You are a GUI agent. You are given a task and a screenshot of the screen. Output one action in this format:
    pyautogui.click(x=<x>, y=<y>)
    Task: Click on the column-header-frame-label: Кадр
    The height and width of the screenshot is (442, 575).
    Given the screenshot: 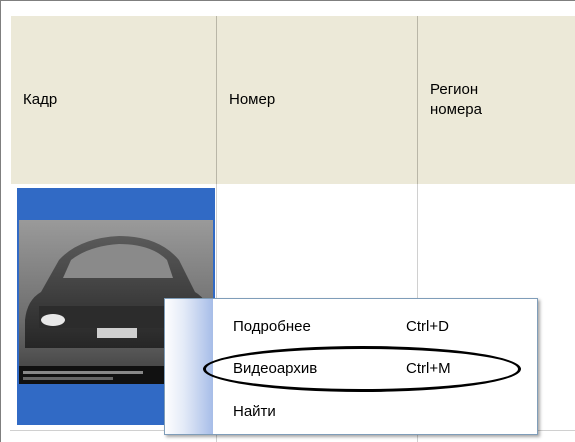 What is the action you would take?
    pyautogui.click(x=40, y=99)
    